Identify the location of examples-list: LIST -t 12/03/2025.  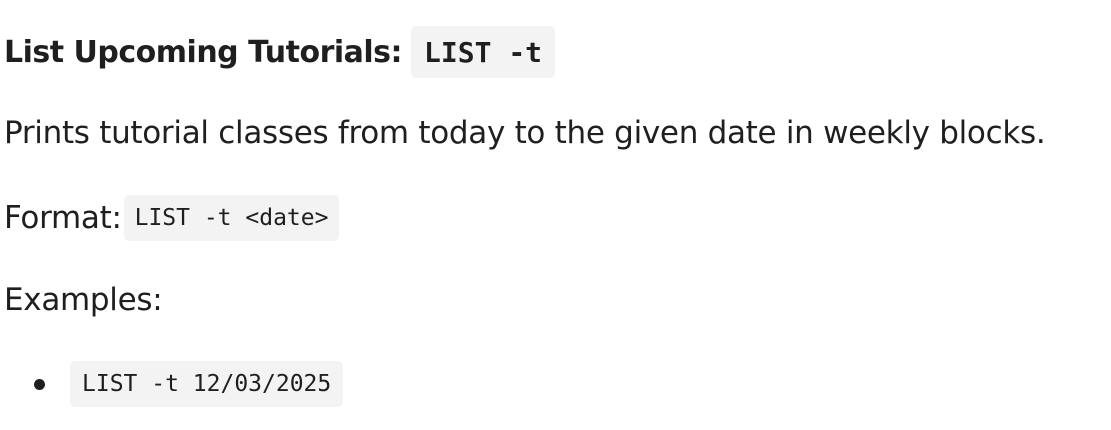
(174, 384).